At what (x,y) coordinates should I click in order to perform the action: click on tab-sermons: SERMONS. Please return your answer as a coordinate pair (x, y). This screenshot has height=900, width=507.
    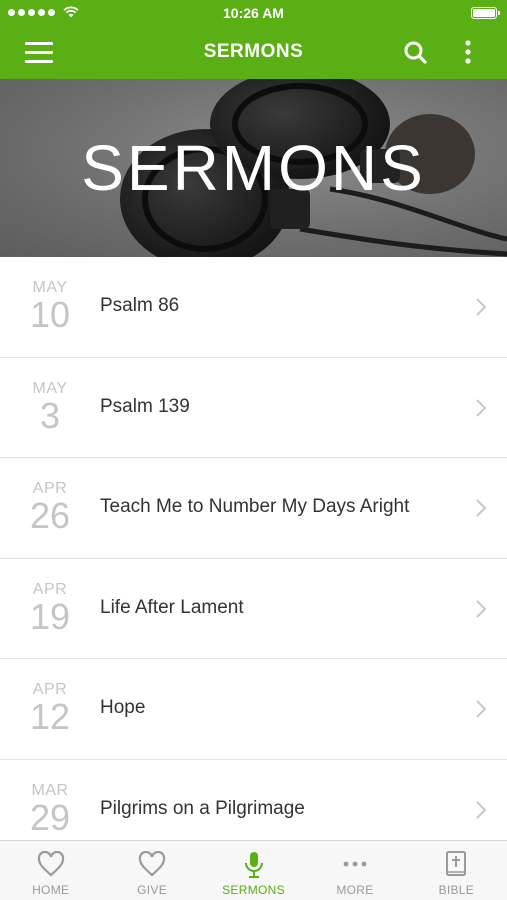
    Looking at the image, I should click on (253, 870).